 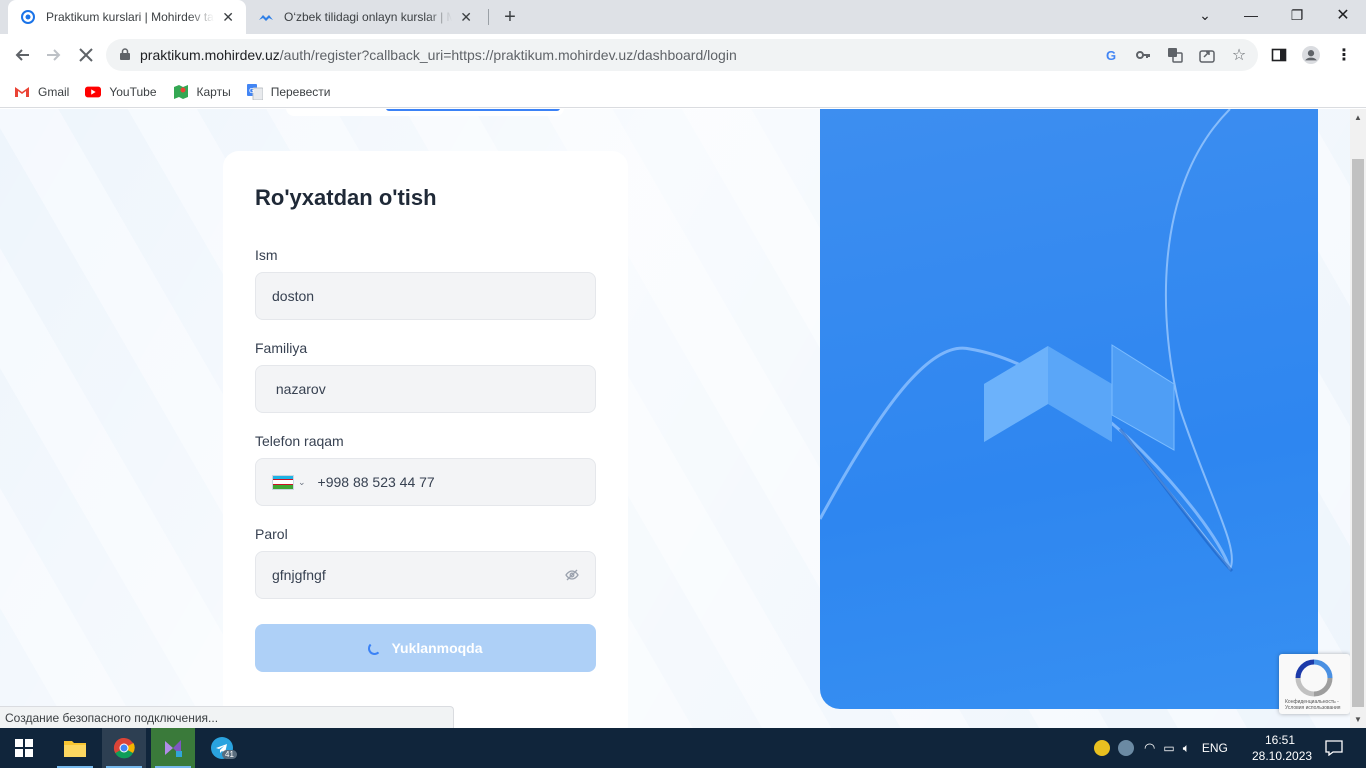 What do you see at coordinates (293, 296) in the screenshot?
I see `first-name-value: doston` at bounding box center [293, 296].